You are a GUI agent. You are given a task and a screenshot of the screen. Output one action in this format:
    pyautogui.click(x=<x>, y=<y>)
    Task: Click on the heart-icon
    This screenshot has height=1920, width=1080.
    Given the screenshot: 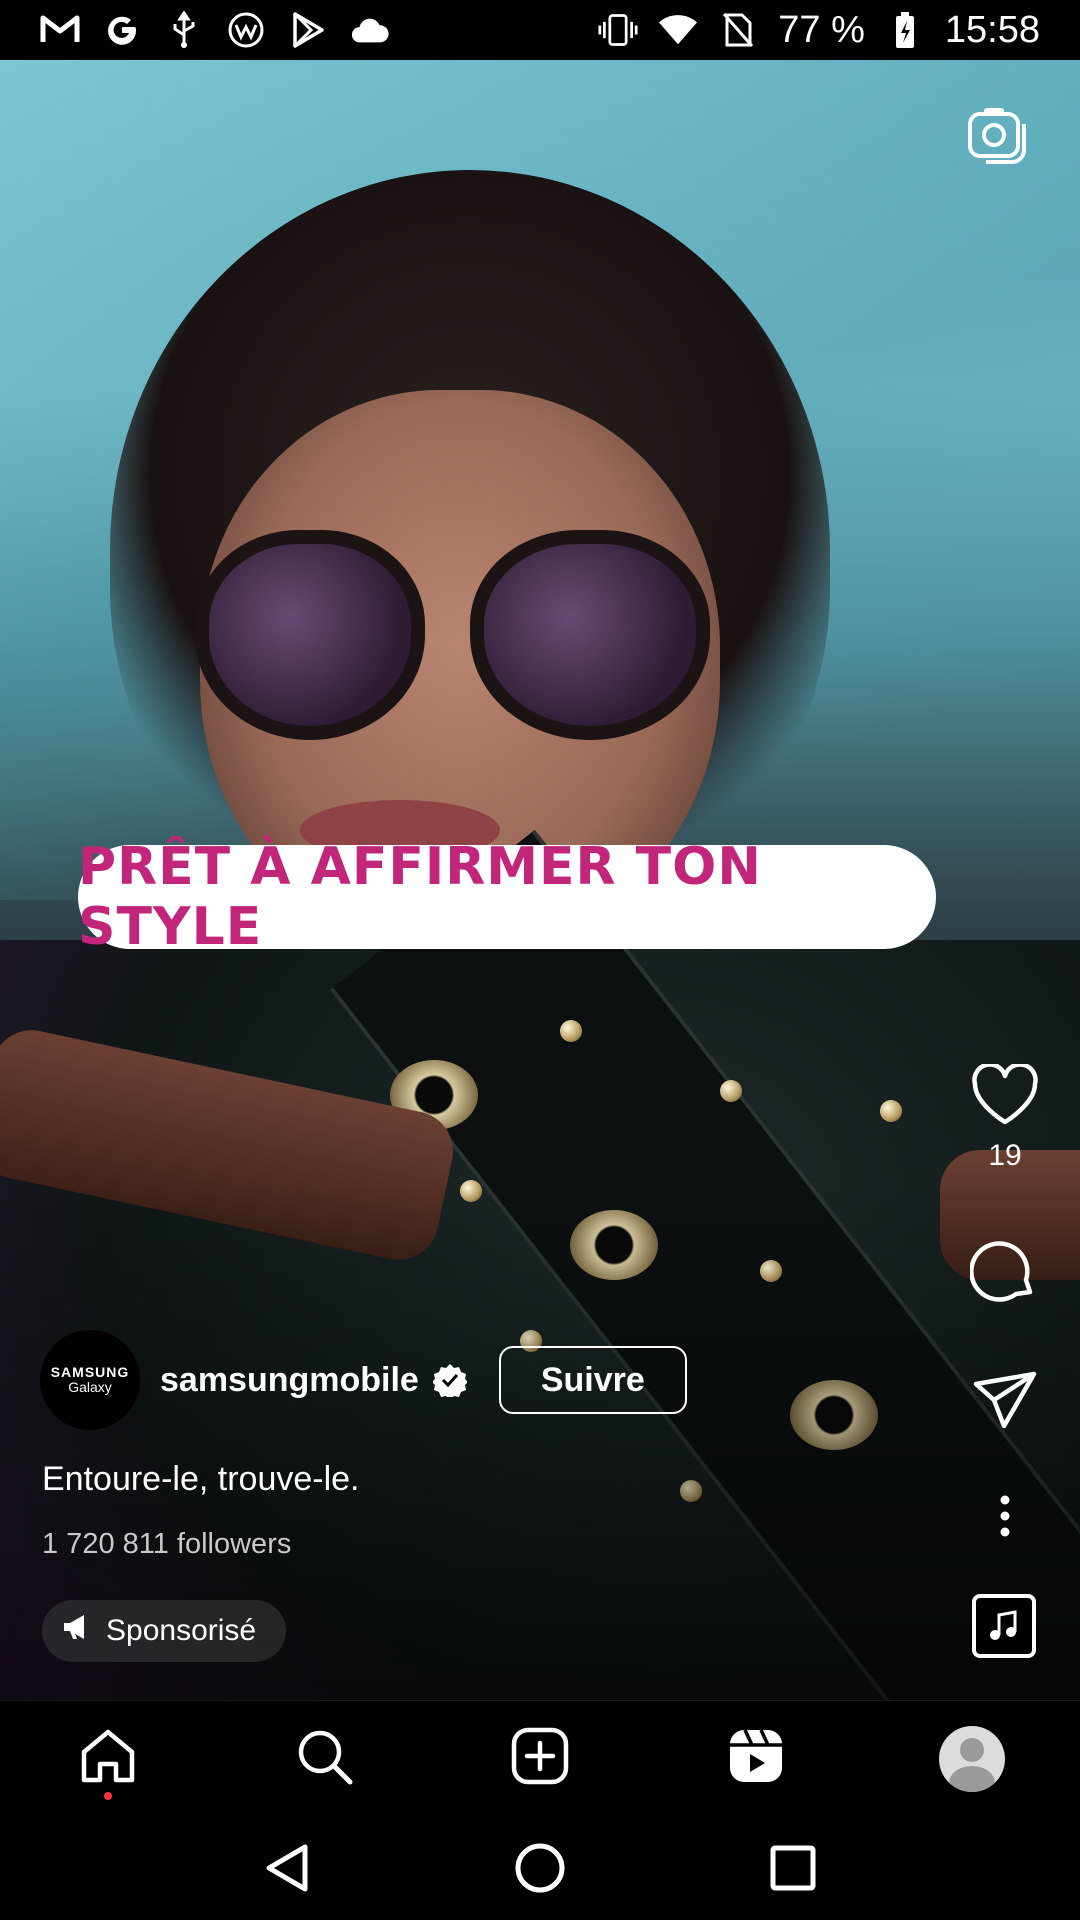 What is the action you would take?
    pyautogui.click(x=1005, y=1096)
    